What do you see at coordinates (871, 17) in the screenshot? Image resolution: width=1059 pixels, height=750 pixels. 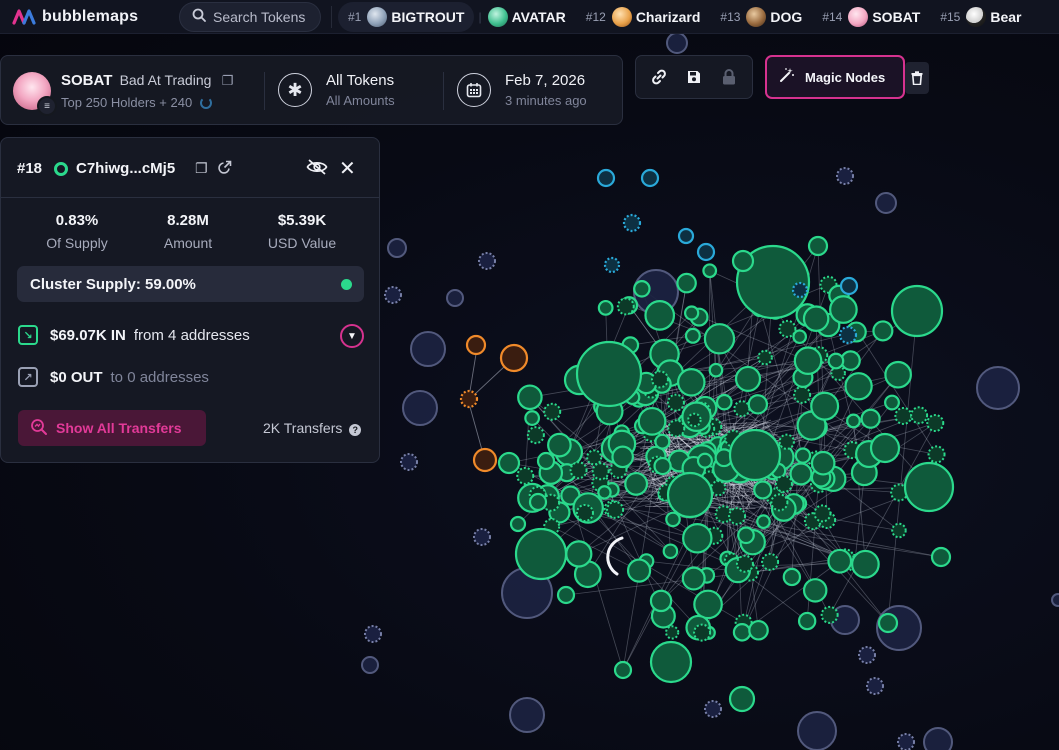 I see `ticker-sobat: #14 SOBAT` at bounding box center [871, 17].